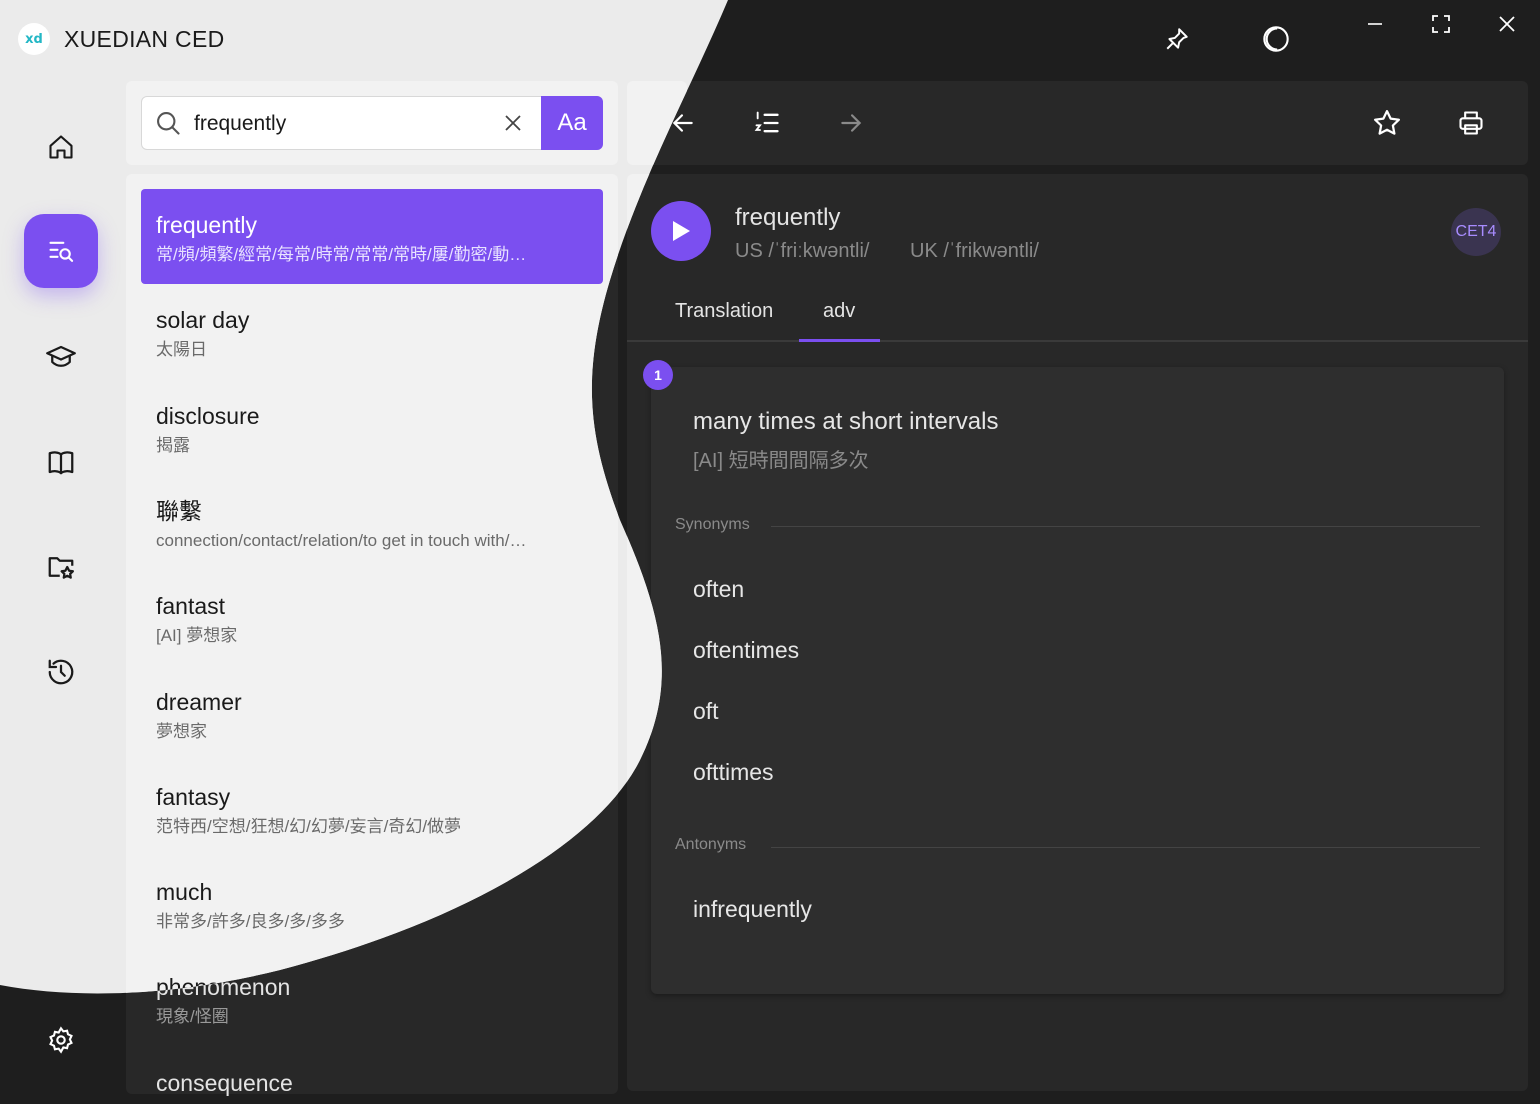 This screenshot has height=1104, width=1540. I want to click on nav-wordbook, so click(61, 462).